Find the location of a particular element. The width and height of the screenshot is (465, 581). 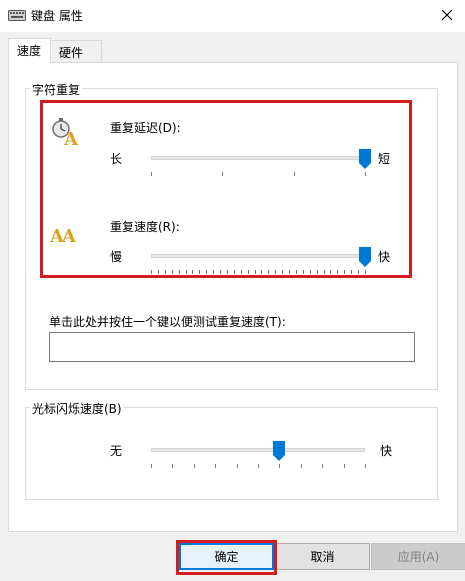

char-repeat-legend: 字符重复 is located at coordinates (56, 89).